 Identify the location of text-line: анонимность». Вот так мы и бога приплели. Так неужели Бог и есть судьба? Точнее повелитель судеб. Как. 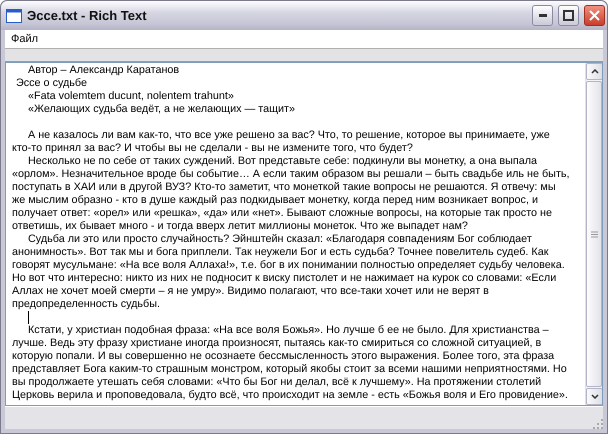
(280, 252).